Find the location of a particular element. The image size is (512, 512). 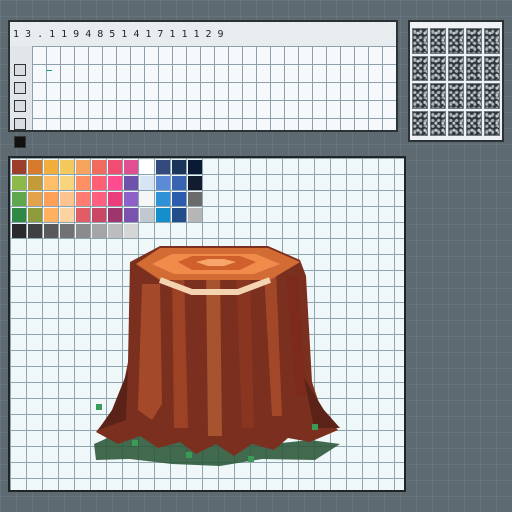

ruler-label: 3 is located at coordinates (28, 34).